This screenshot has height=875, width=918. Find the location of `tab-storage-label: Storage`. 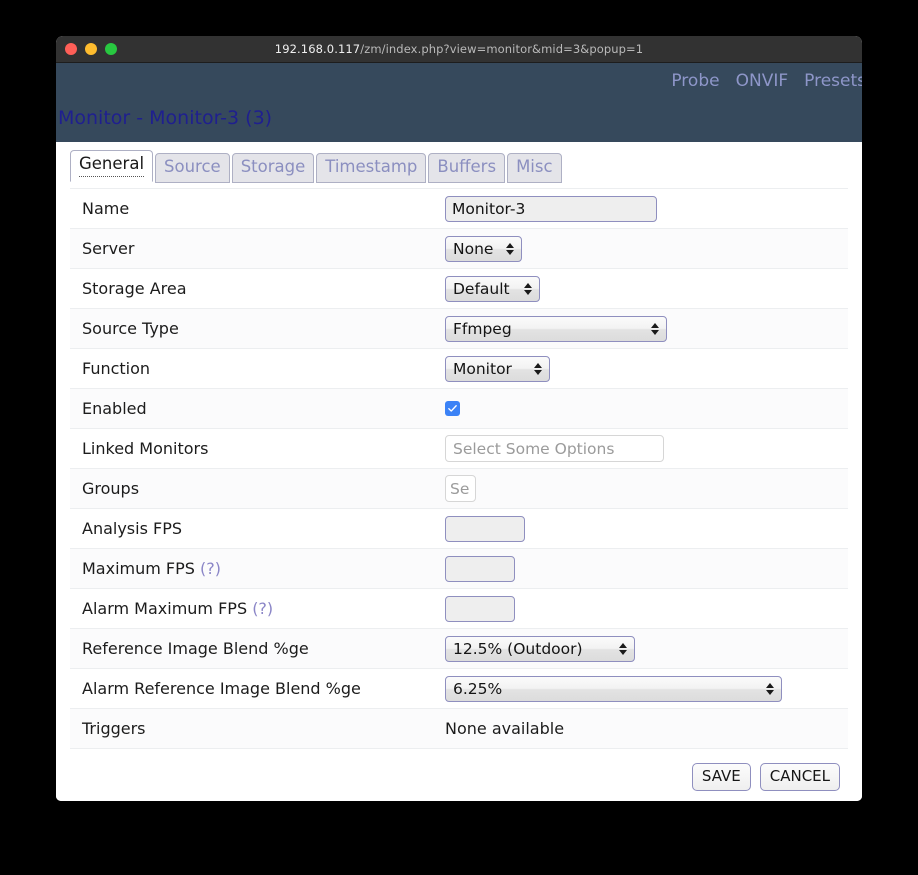

tab-storage-label: Storage is located at coordinates (273, 167).